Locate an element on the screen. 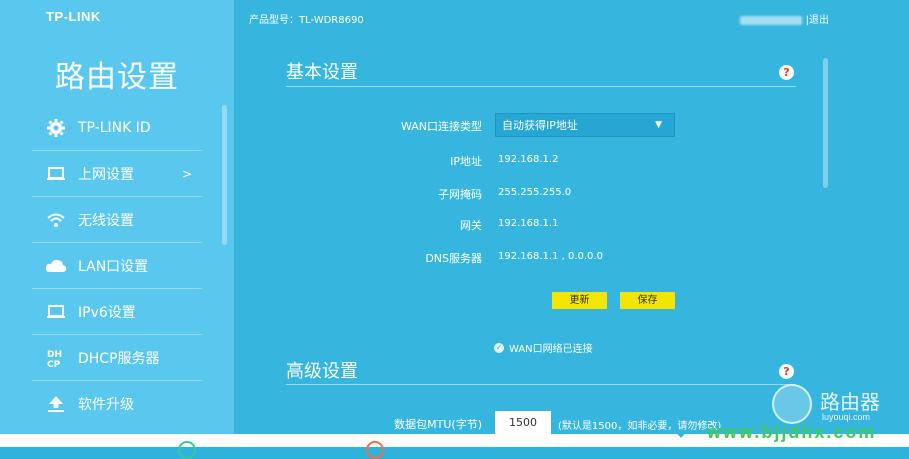 This screenshot has height=459, width=909. save-button: 保存 is located at coordinates (647, 300).